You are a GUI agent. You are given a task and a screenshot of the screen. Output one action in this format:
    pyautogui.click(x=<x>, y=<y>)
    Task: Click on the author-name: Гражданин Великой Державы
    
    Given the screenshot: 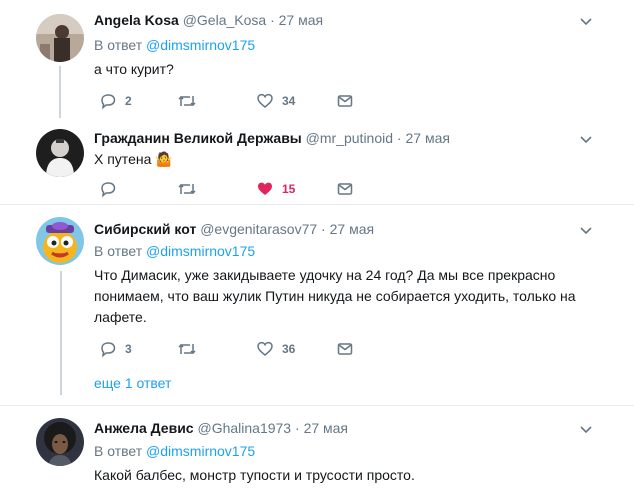 What is the action you would take?
    pyautogui.click(x=198, y=138)
    